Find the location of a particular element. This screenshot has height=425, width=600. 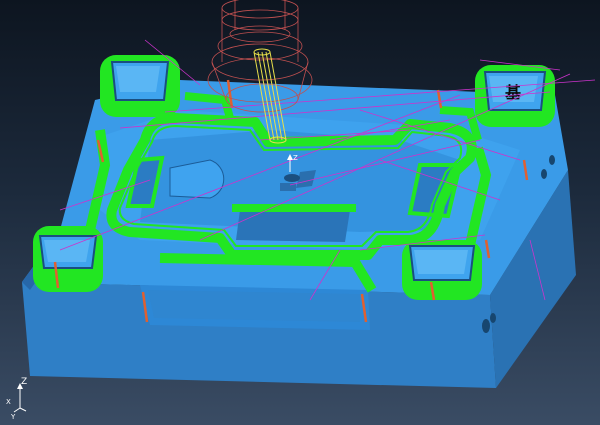

tool-axis-label: Z is located at coordinates (295, 158).